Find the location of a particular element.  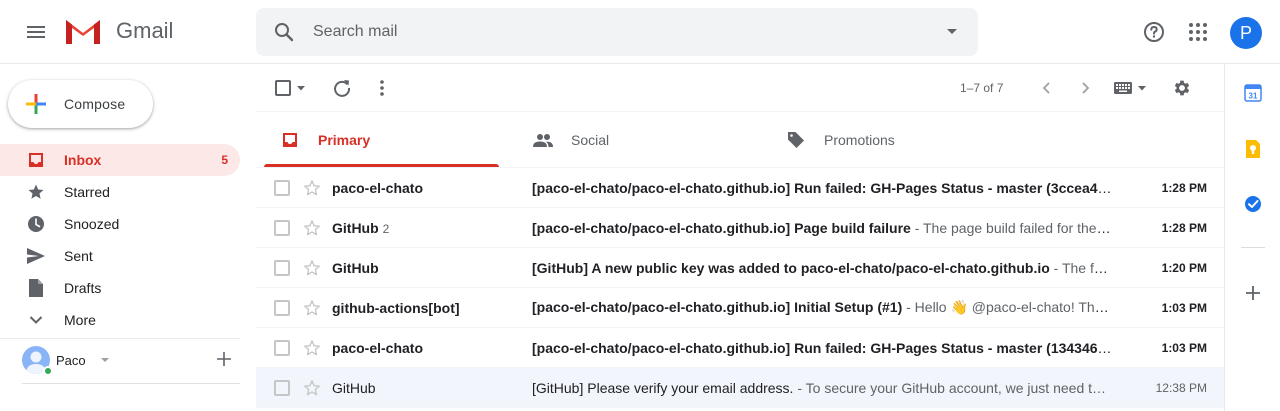

app-name: Gmail is located at coordinates (145, 30).